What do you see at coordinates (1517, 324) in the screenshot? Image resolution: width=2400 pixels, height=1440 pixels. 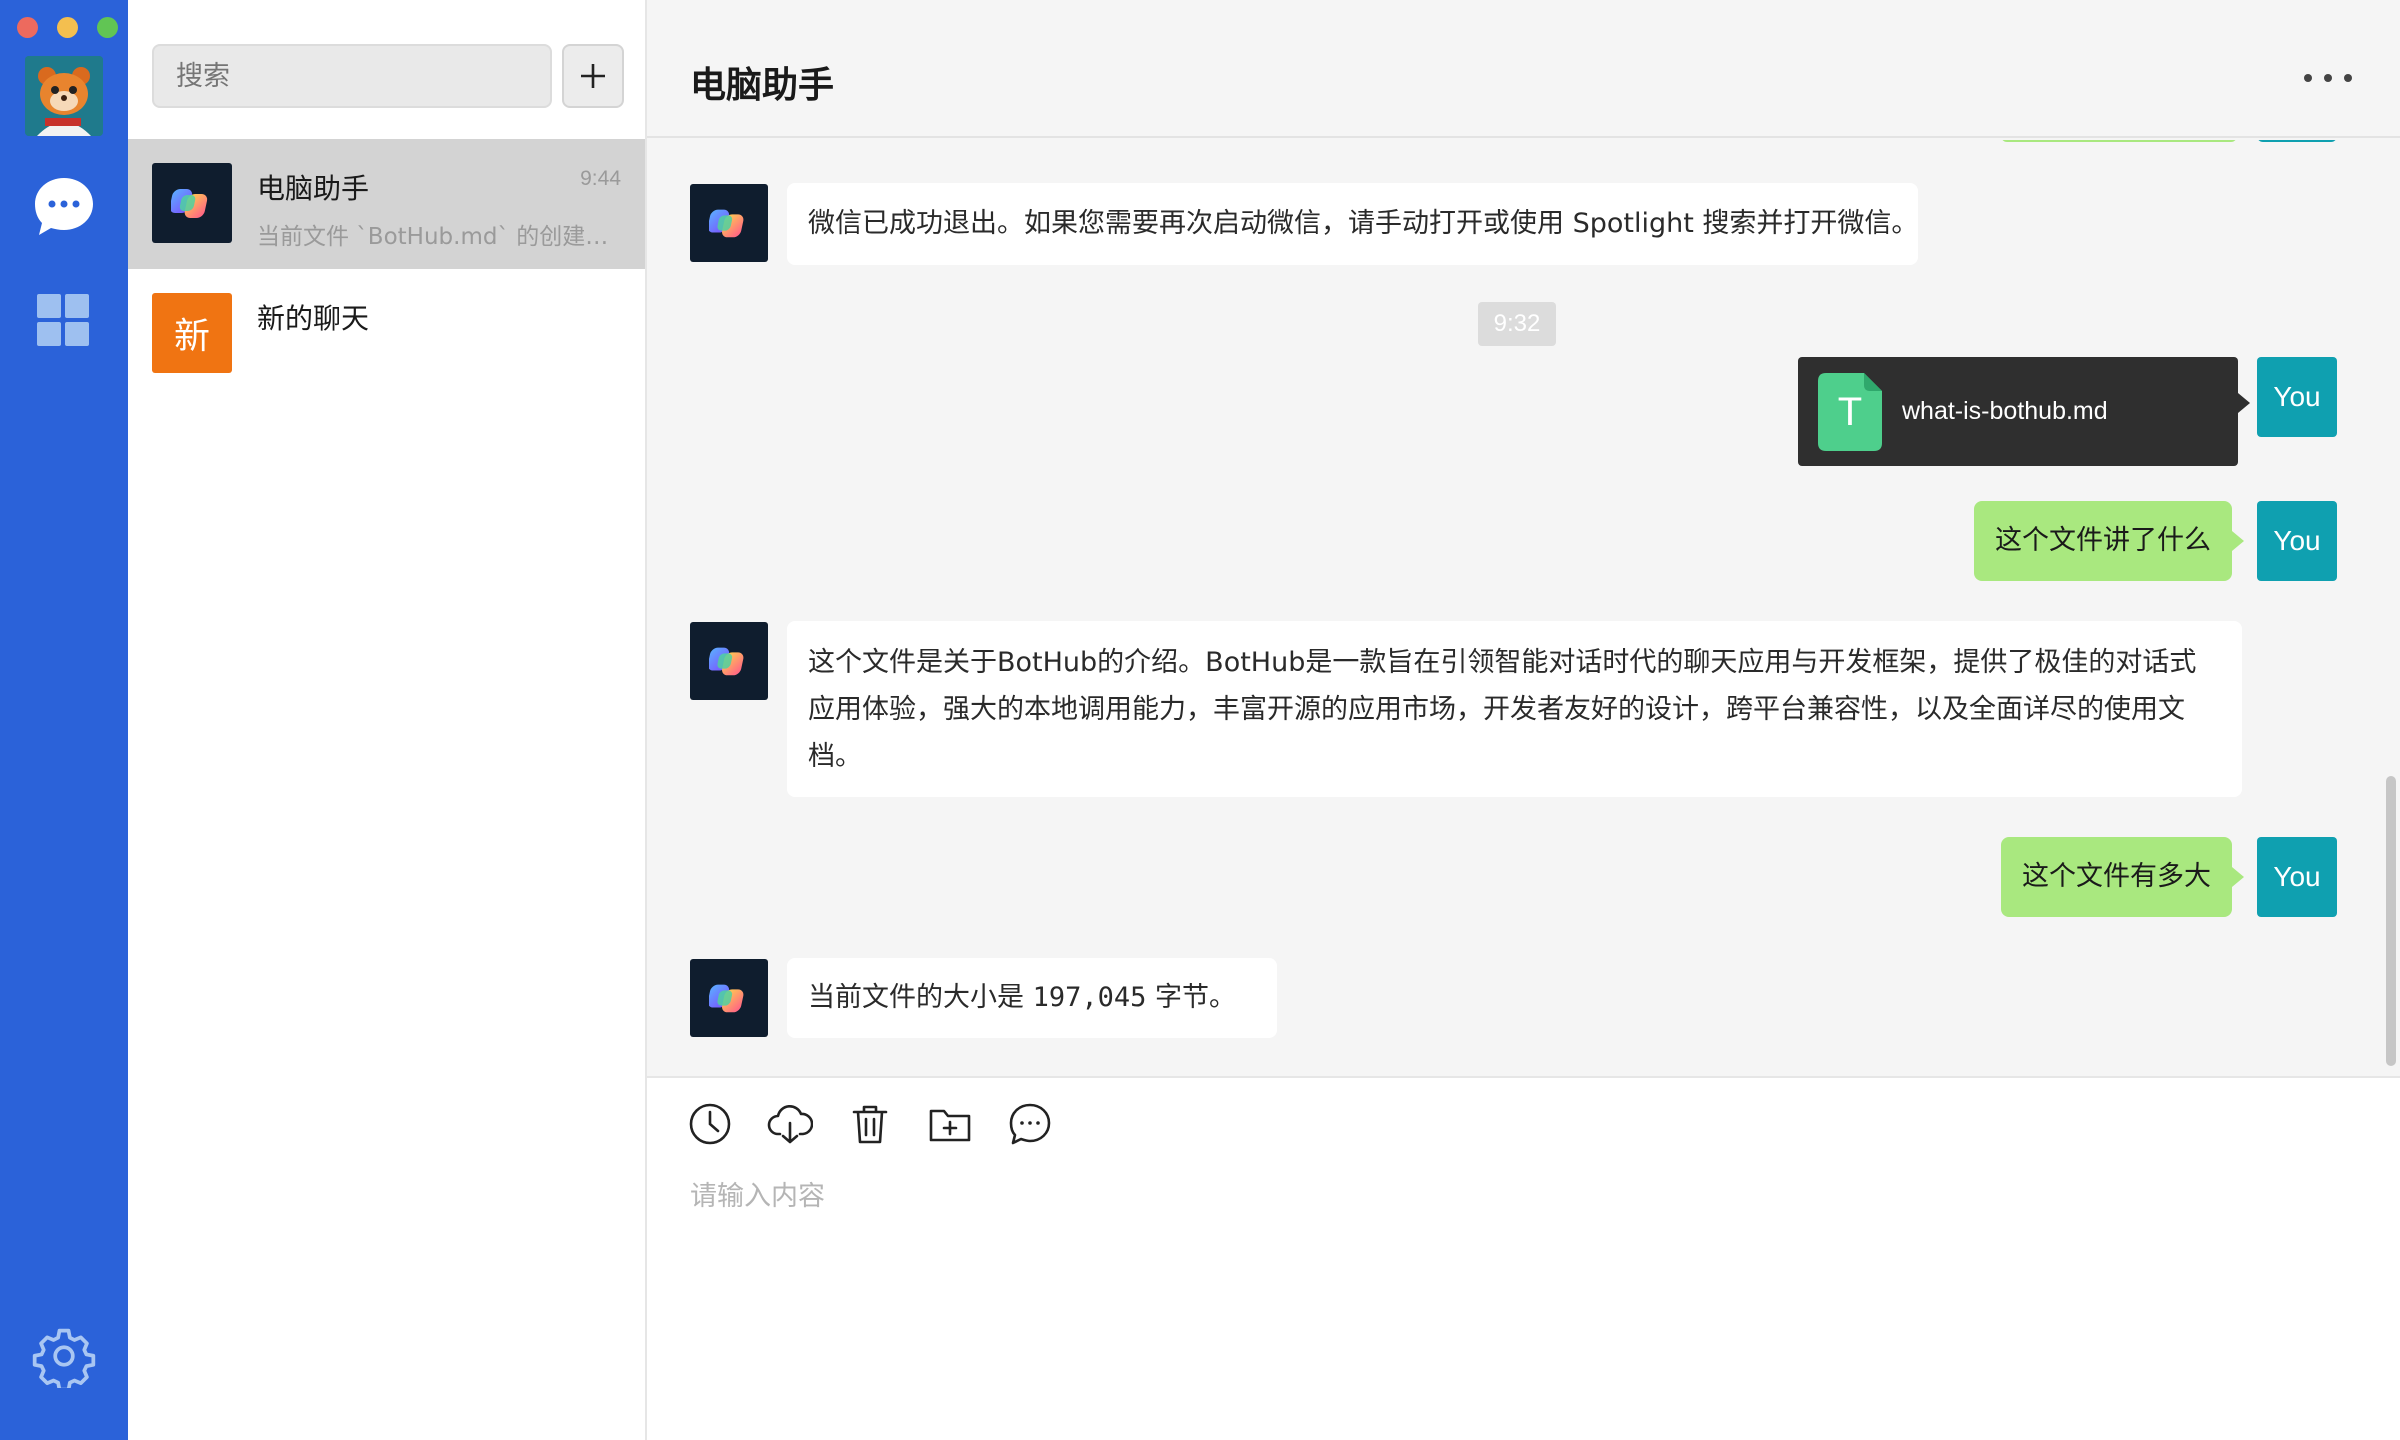 I see `message-timestamp: 9:32` at bounding box center [1517, 324].